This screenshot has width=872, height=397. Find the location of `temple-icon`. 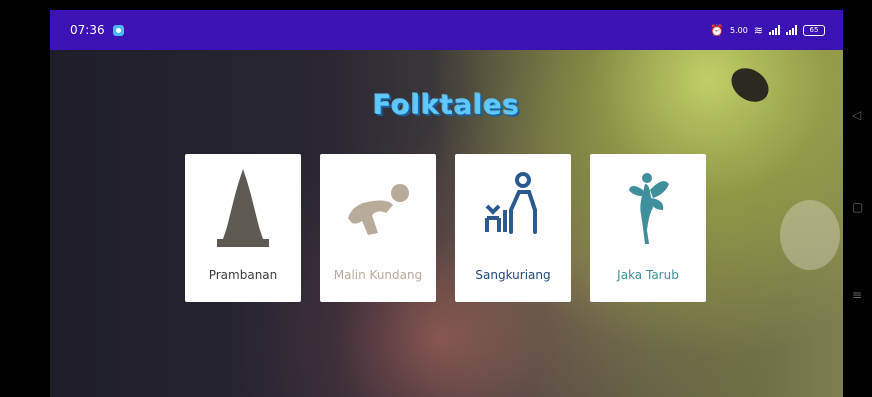

temple-icon is located at coordinates (243, 208).